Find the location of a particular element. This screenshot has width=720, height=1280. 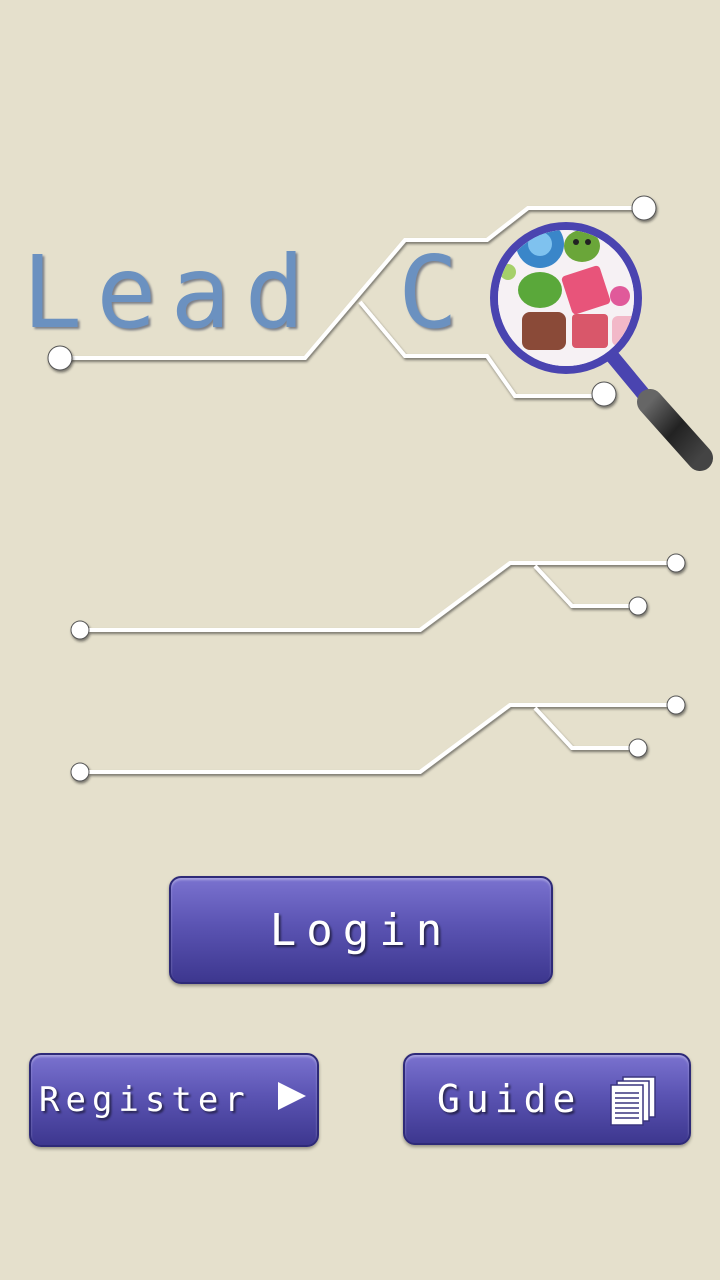

guide-button-label: Guide is located at coordinates (509, 1099).